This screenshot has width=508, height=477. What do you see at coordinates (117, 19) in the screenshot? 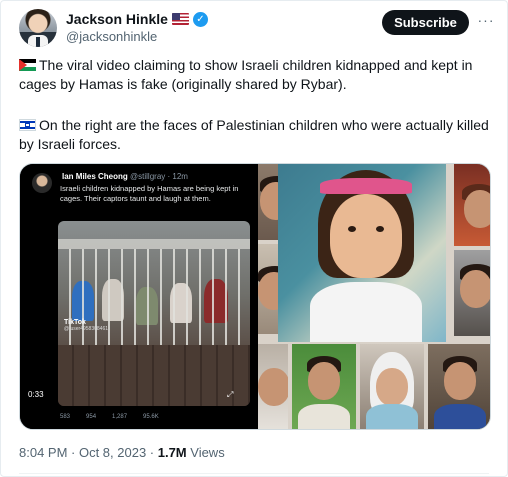
I see `author-display-name: Jackson Hinkle` at bounding box center [117, 19].